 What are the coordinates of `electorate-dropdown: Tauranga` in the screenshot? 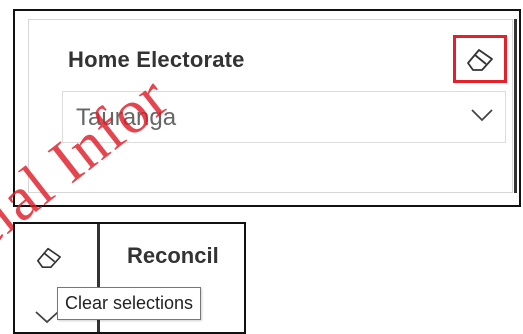 It's located at (284, 117).